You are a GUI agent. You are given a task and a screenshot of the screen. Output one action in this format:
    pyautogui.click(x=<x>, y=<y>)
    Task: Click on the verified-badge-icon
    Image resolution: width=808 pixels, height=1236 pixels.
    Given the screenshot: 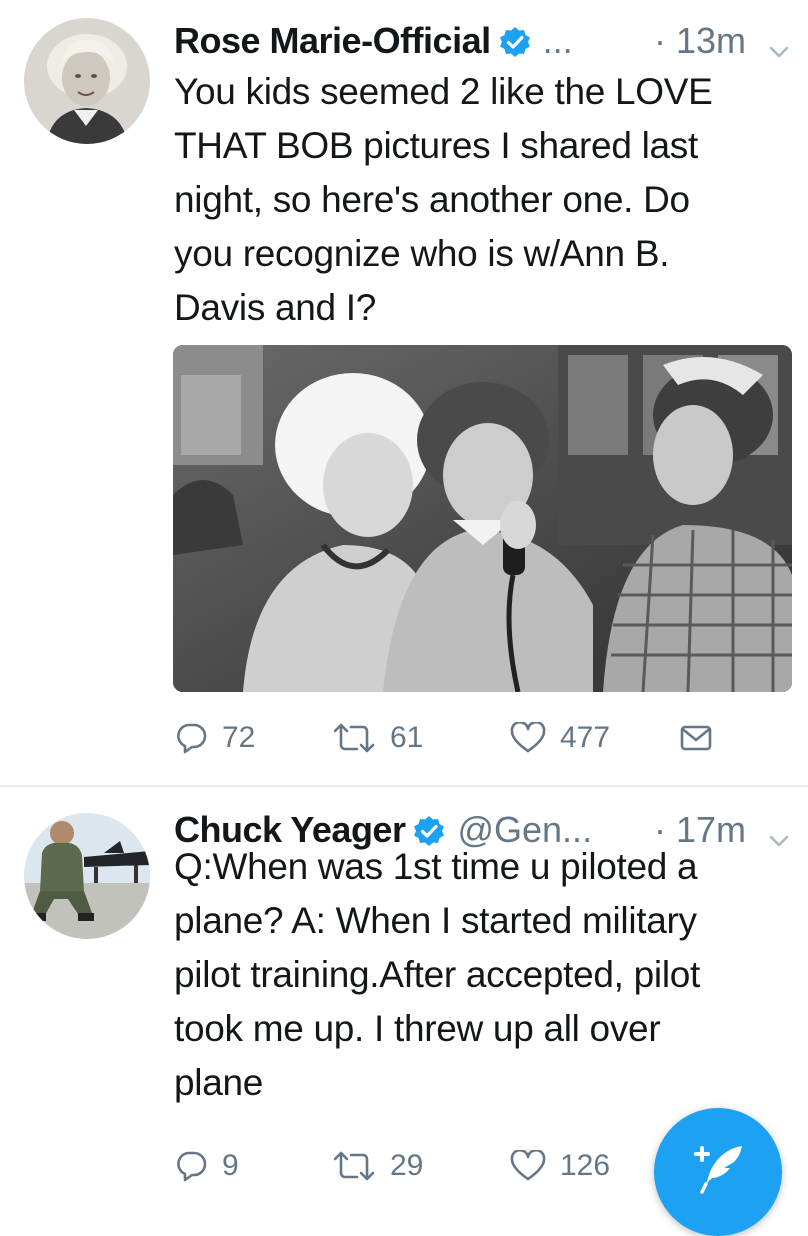 What is the action you would take?
    pyautogui.click(x=515, y=41)
    